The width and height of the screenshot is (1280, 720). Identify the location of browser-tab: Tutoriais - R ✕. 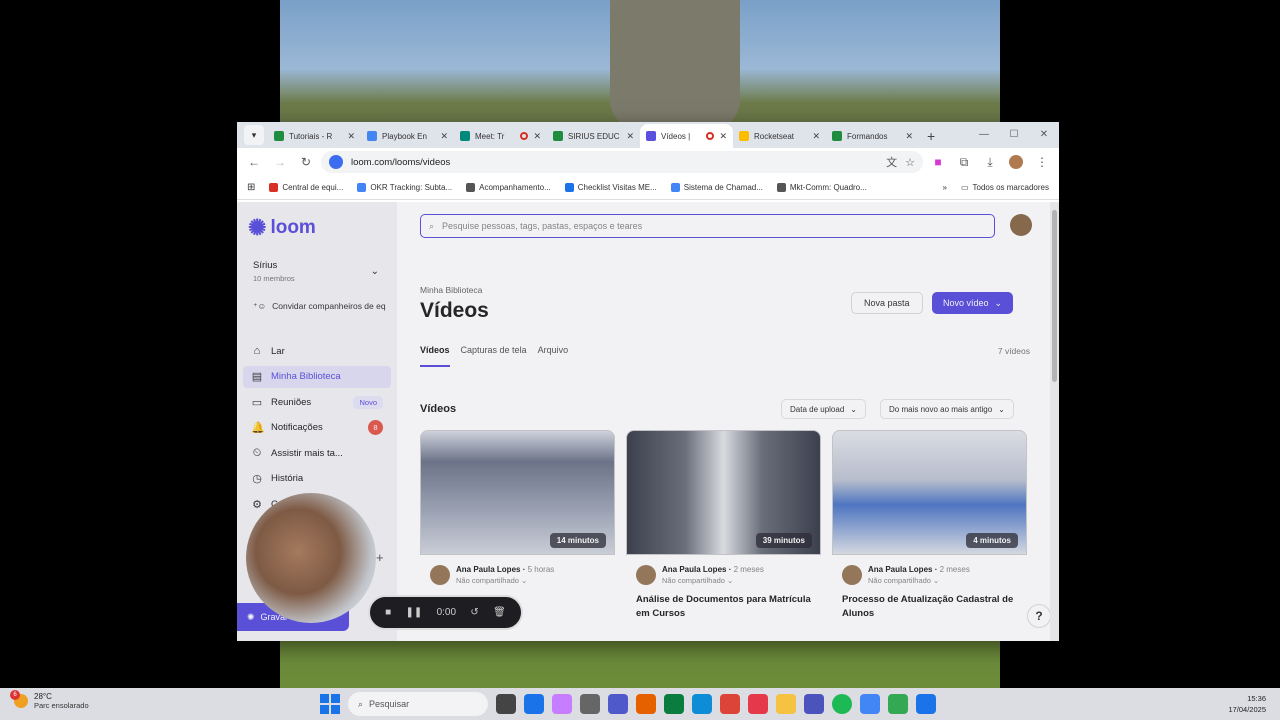
(314, 136).